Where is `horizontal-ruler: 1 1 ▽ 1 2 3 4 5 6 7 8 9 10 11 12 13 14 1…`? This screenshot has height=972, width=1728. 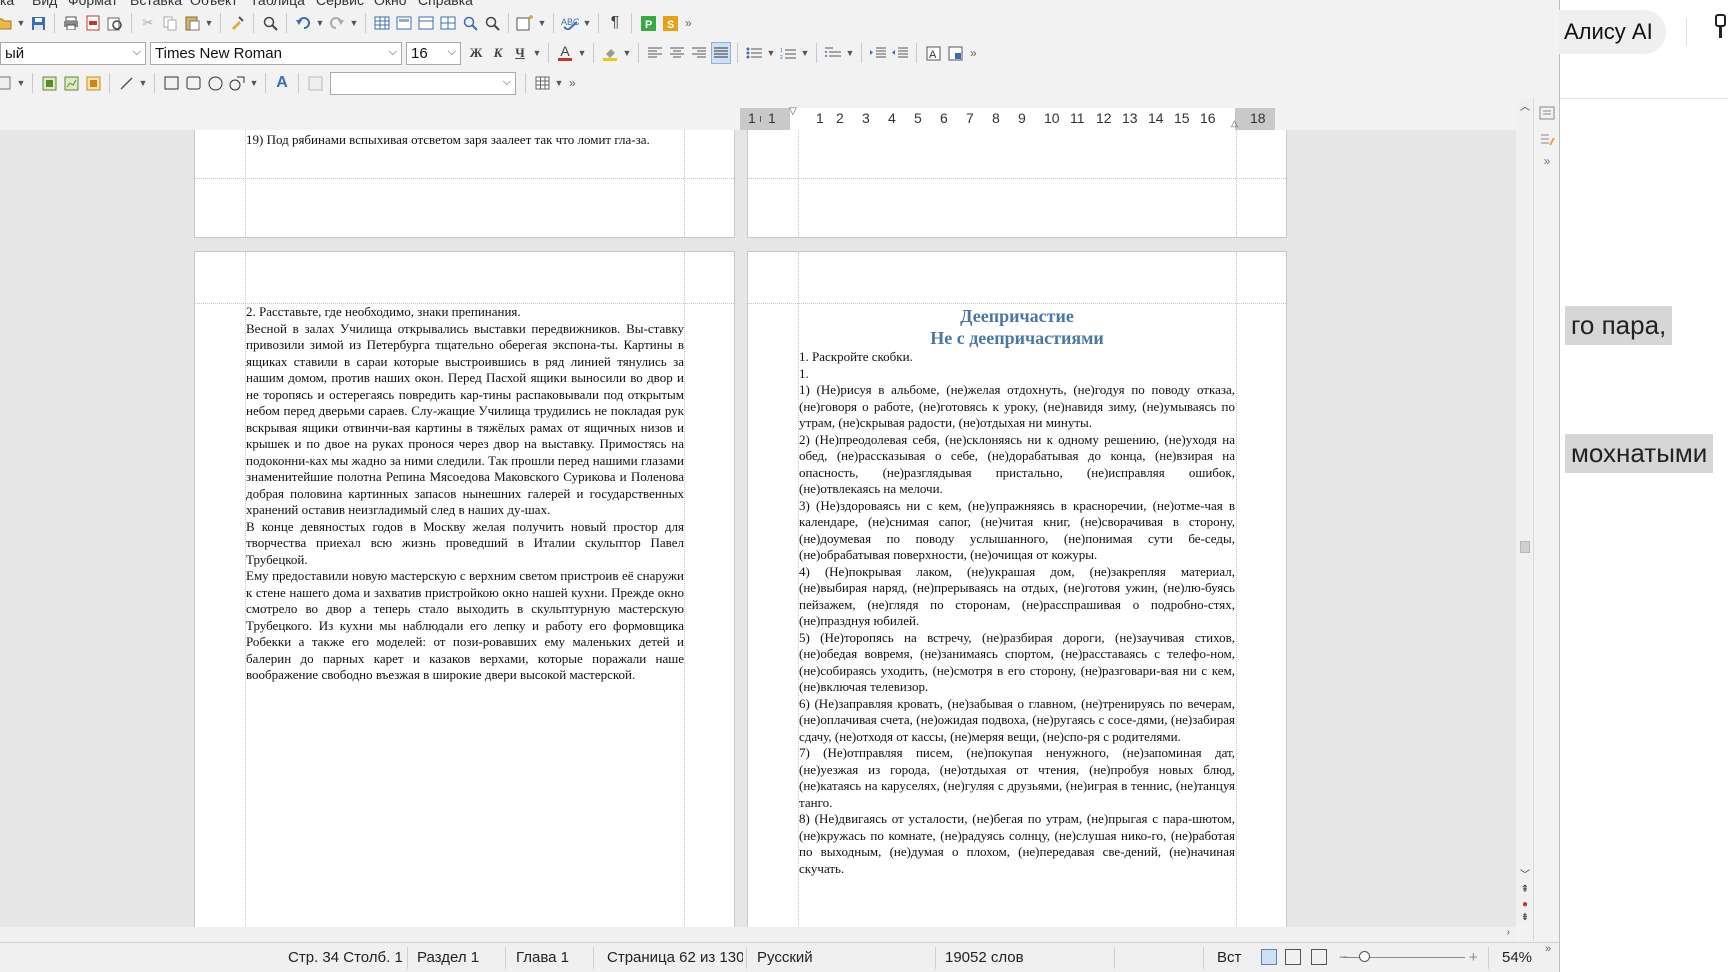
horizontal-ruler: 1 1 ▽ 1 2 3 4 5 6 7 8 9 10 11 12 13 14 1… is located at coordinates (1007, 118).